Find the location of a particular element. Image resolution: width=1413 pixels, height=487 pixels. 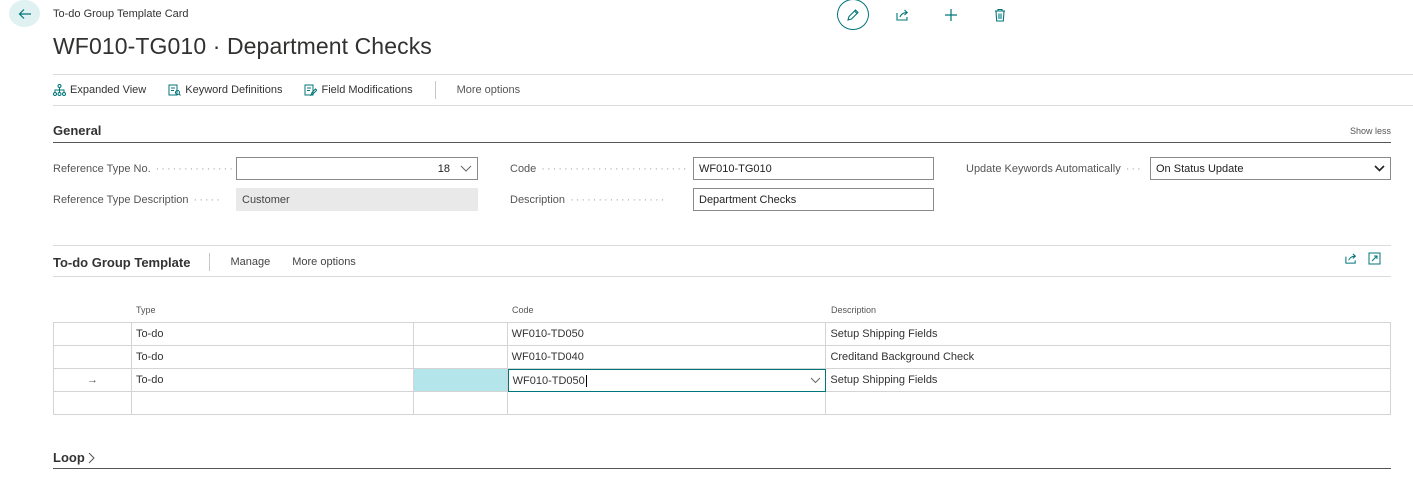

reference-type-description-label: Reference Type Description ····· is located at coordinates (137, 200).